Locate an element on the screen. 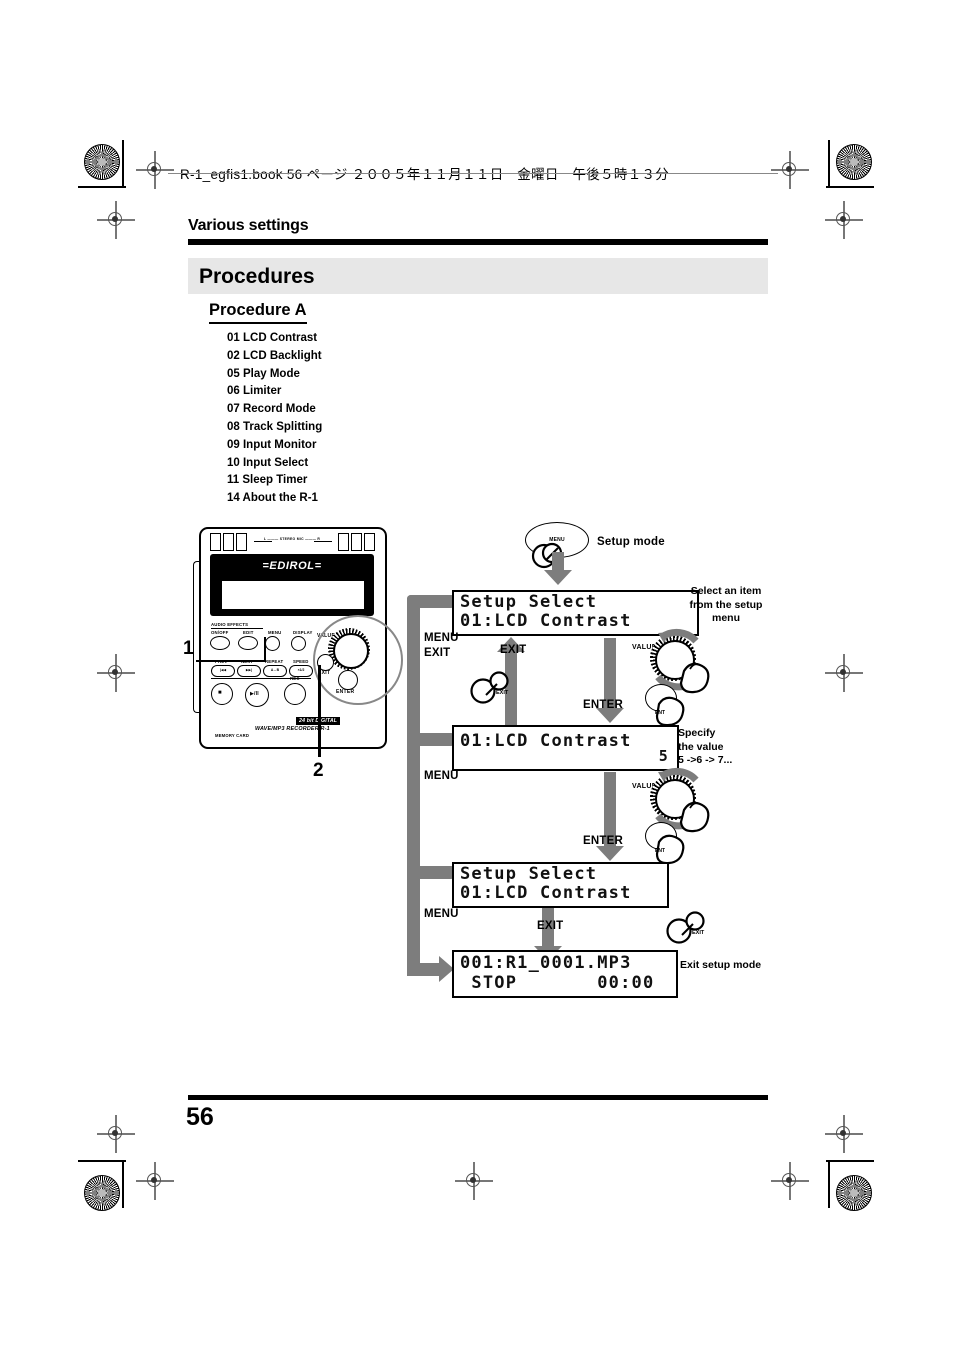  callout-2: 2 is located at coordinates (318, 770).